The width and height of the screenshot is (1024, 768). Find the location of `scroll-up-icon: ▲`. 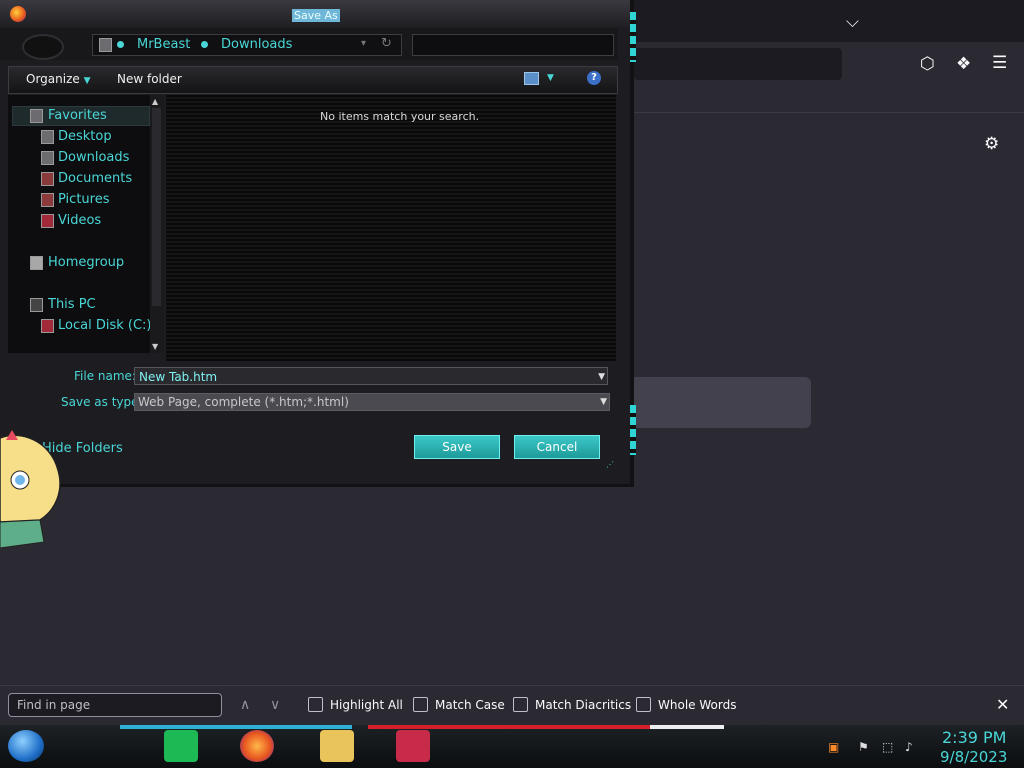

scroll-up-icon: ▲ is located at coordinates (155, 101).